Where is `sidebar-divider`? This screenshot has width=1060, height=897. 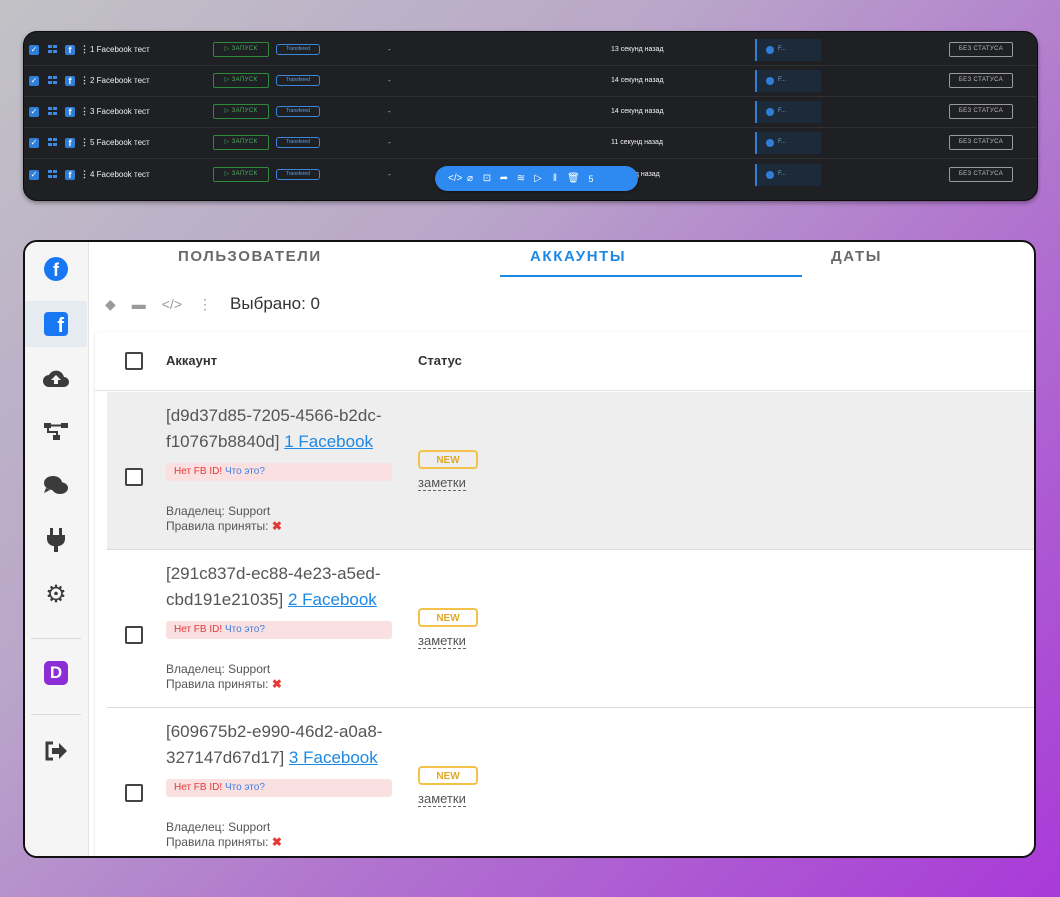 sidebar-divider is located at coordinates (56, 714).